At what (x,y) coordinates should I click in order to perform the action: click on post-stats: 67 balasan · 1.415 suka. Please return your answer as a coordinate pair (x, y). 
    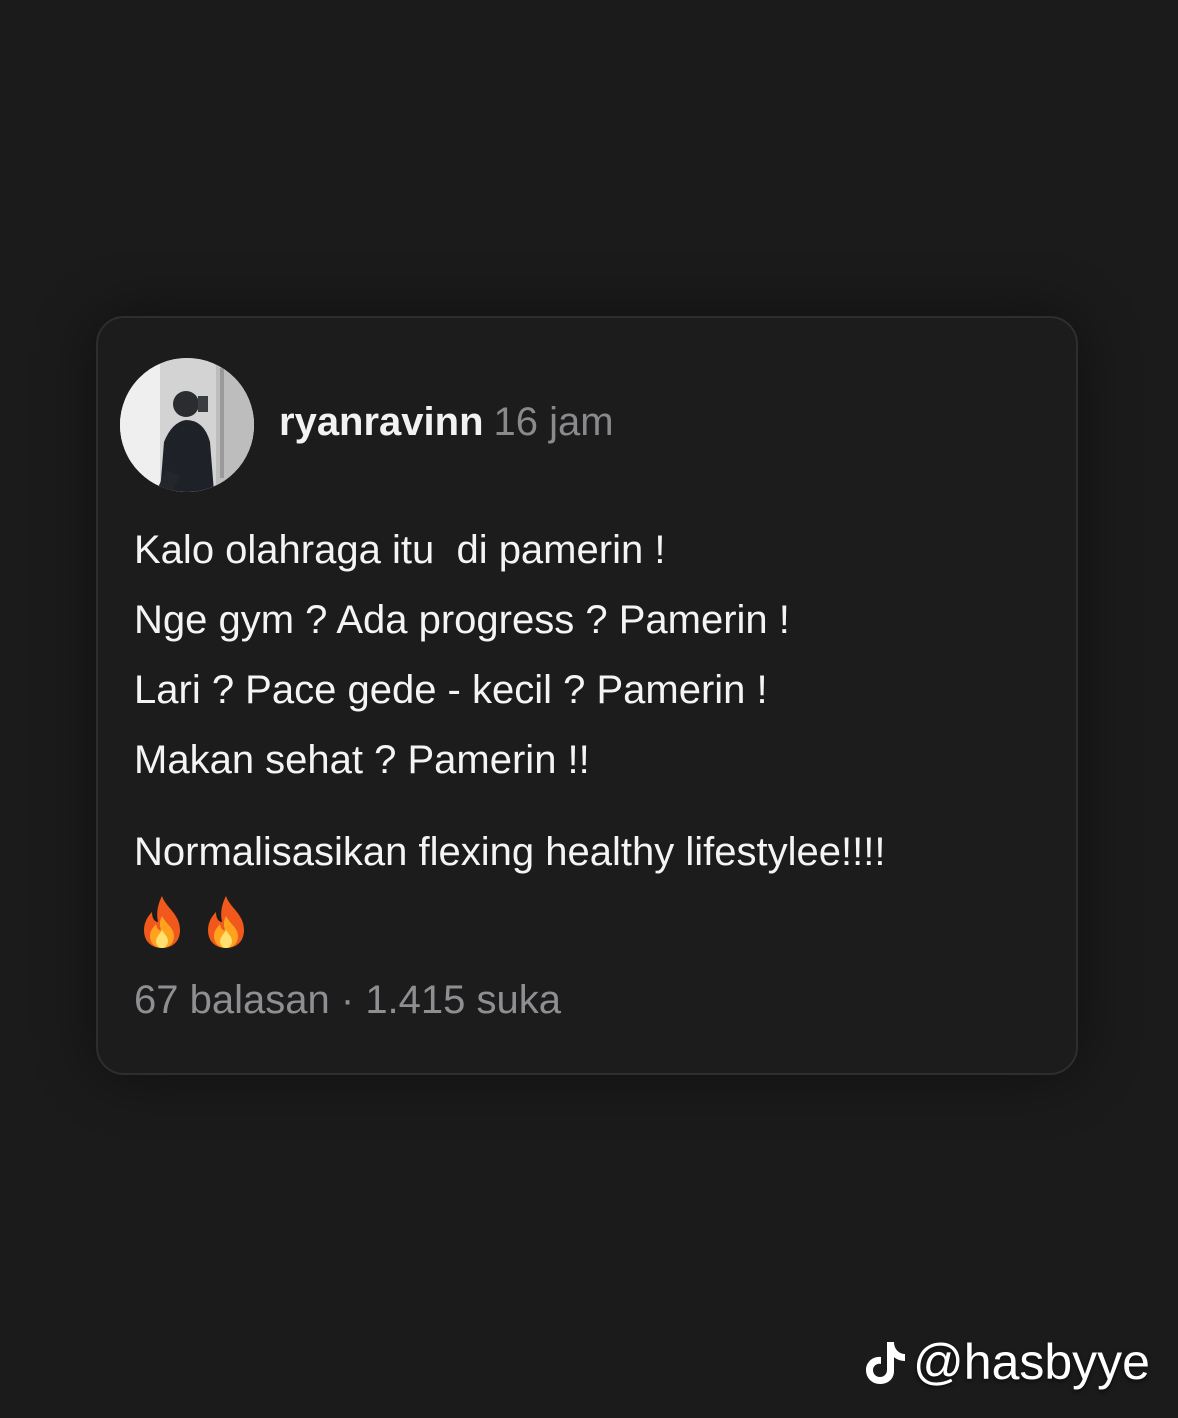
    Looking at the image, I should click on (347, 1000).